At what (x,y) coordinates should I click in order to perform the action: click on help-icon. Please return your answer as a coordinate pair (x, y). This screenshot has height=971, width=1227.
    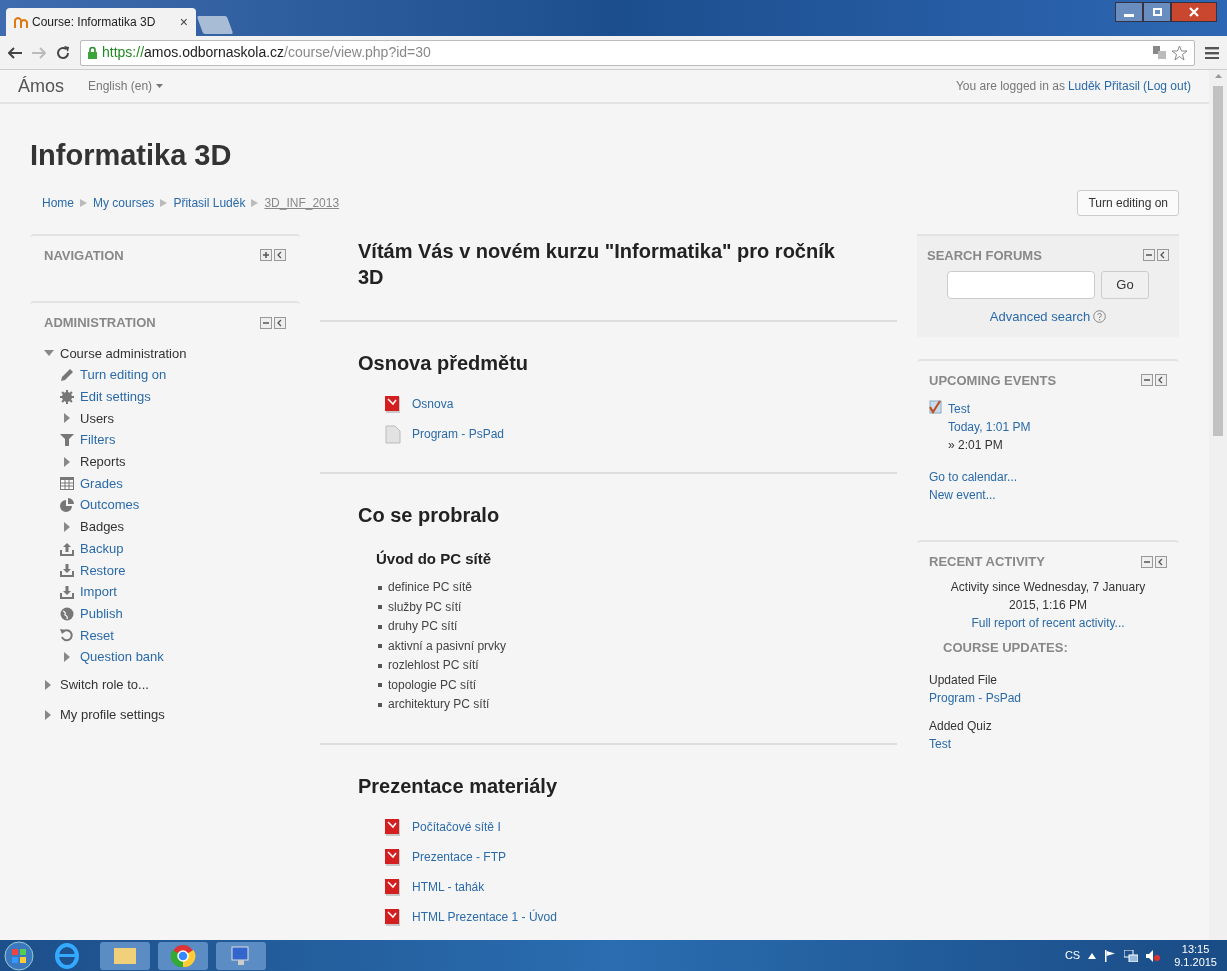
    Looking at the image, I should click on (1100, 317).